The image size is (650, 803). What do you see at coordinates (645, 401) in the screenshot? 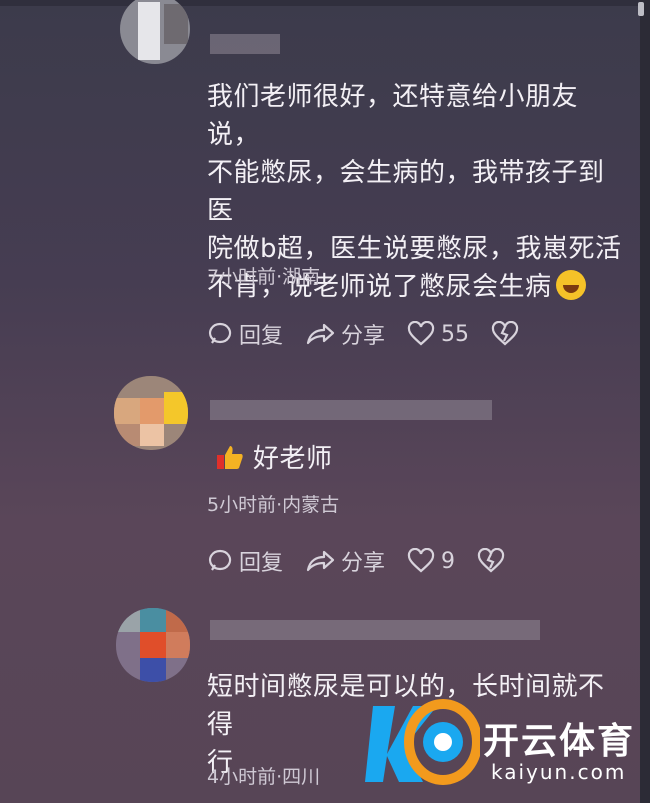
I see `scrollbar-track` at bounding box center [645, 401].